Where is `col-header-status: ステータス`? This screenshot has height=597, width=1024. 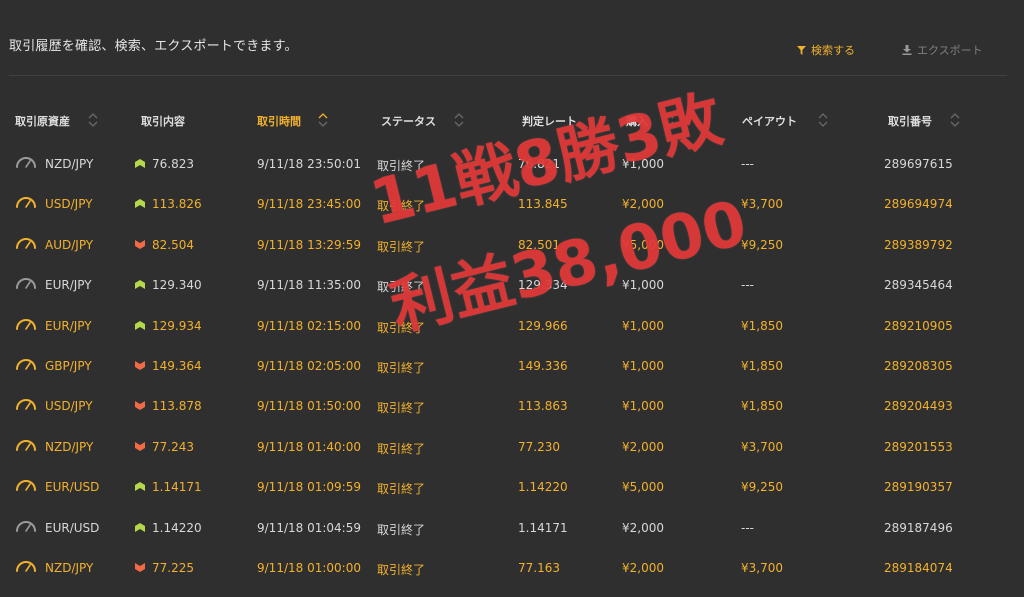 col-header-status: ステータス is located at coordinates (408, 121).